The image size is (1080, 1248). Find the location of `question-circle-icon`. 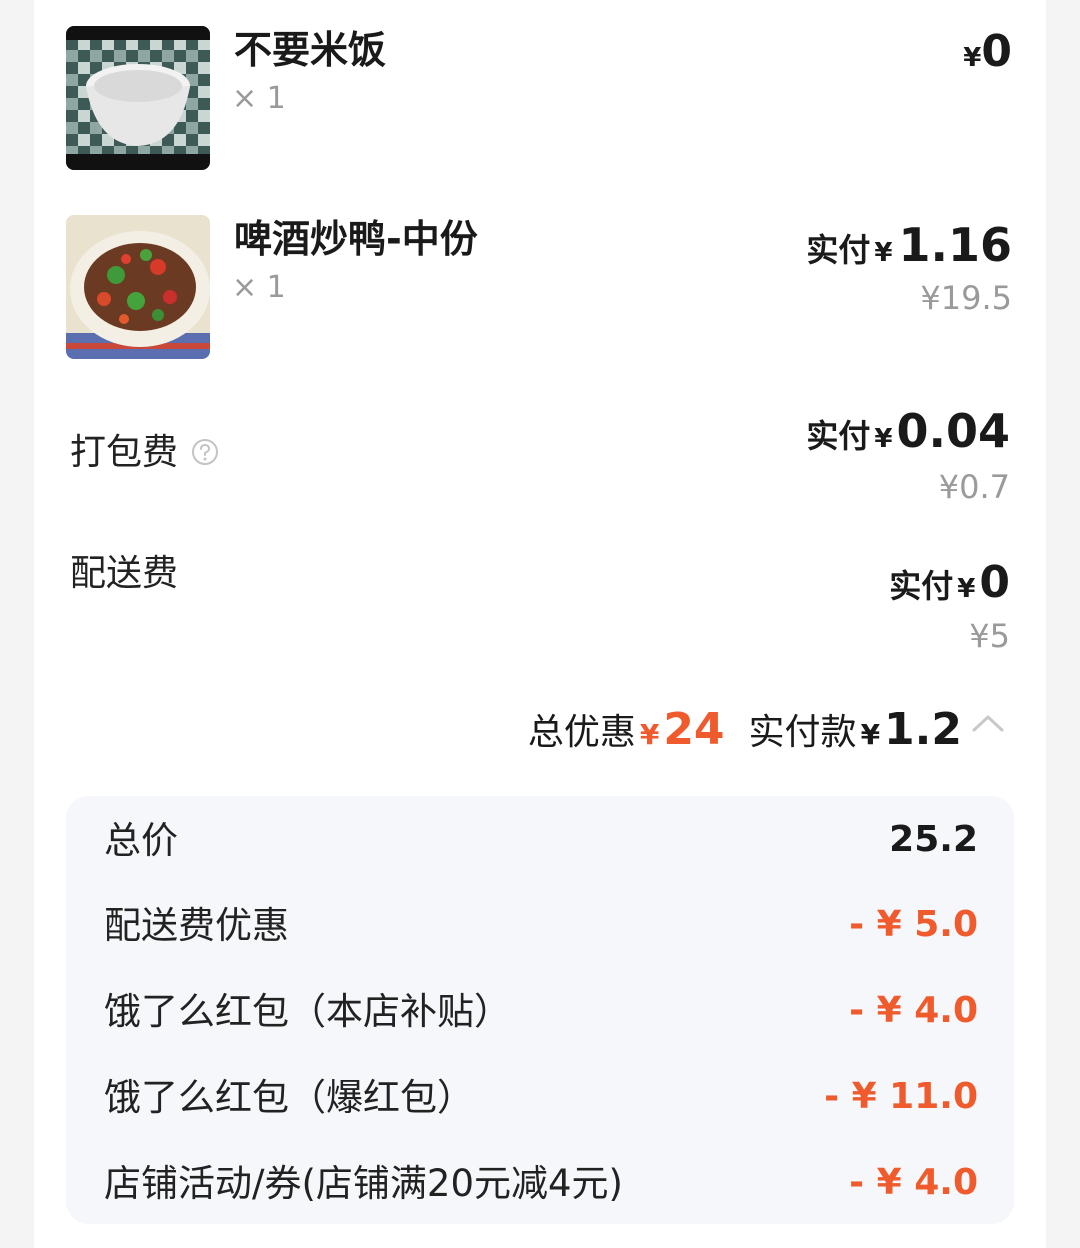

question-circle-icon is located at coordinates (205, 452).